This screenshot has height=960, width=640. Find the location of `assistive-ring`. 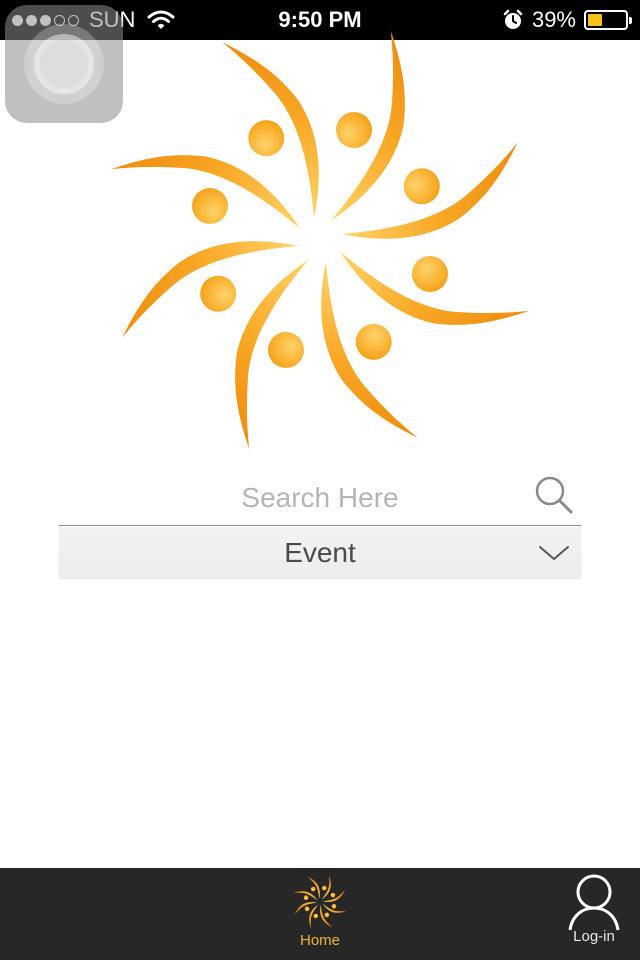

assistive-ring is located at coordinates (64, 64).